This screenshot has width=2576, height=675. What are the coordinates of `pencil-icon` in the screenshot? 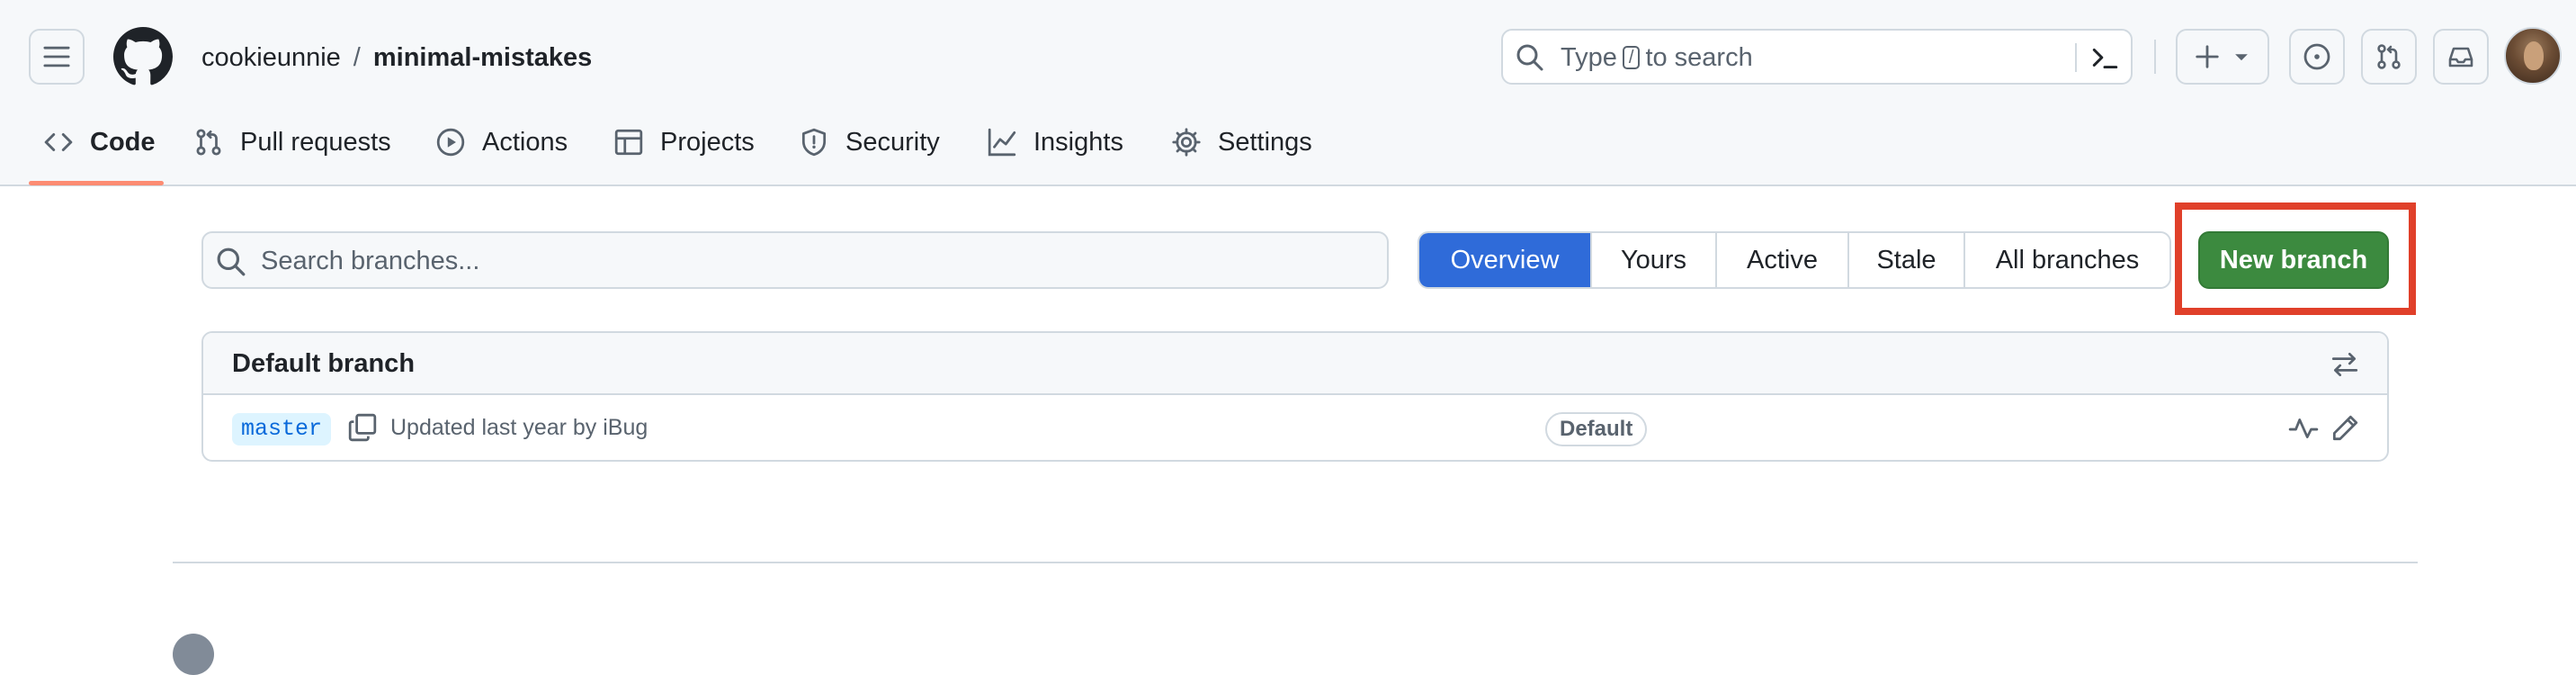 It's located at (2345, 429).